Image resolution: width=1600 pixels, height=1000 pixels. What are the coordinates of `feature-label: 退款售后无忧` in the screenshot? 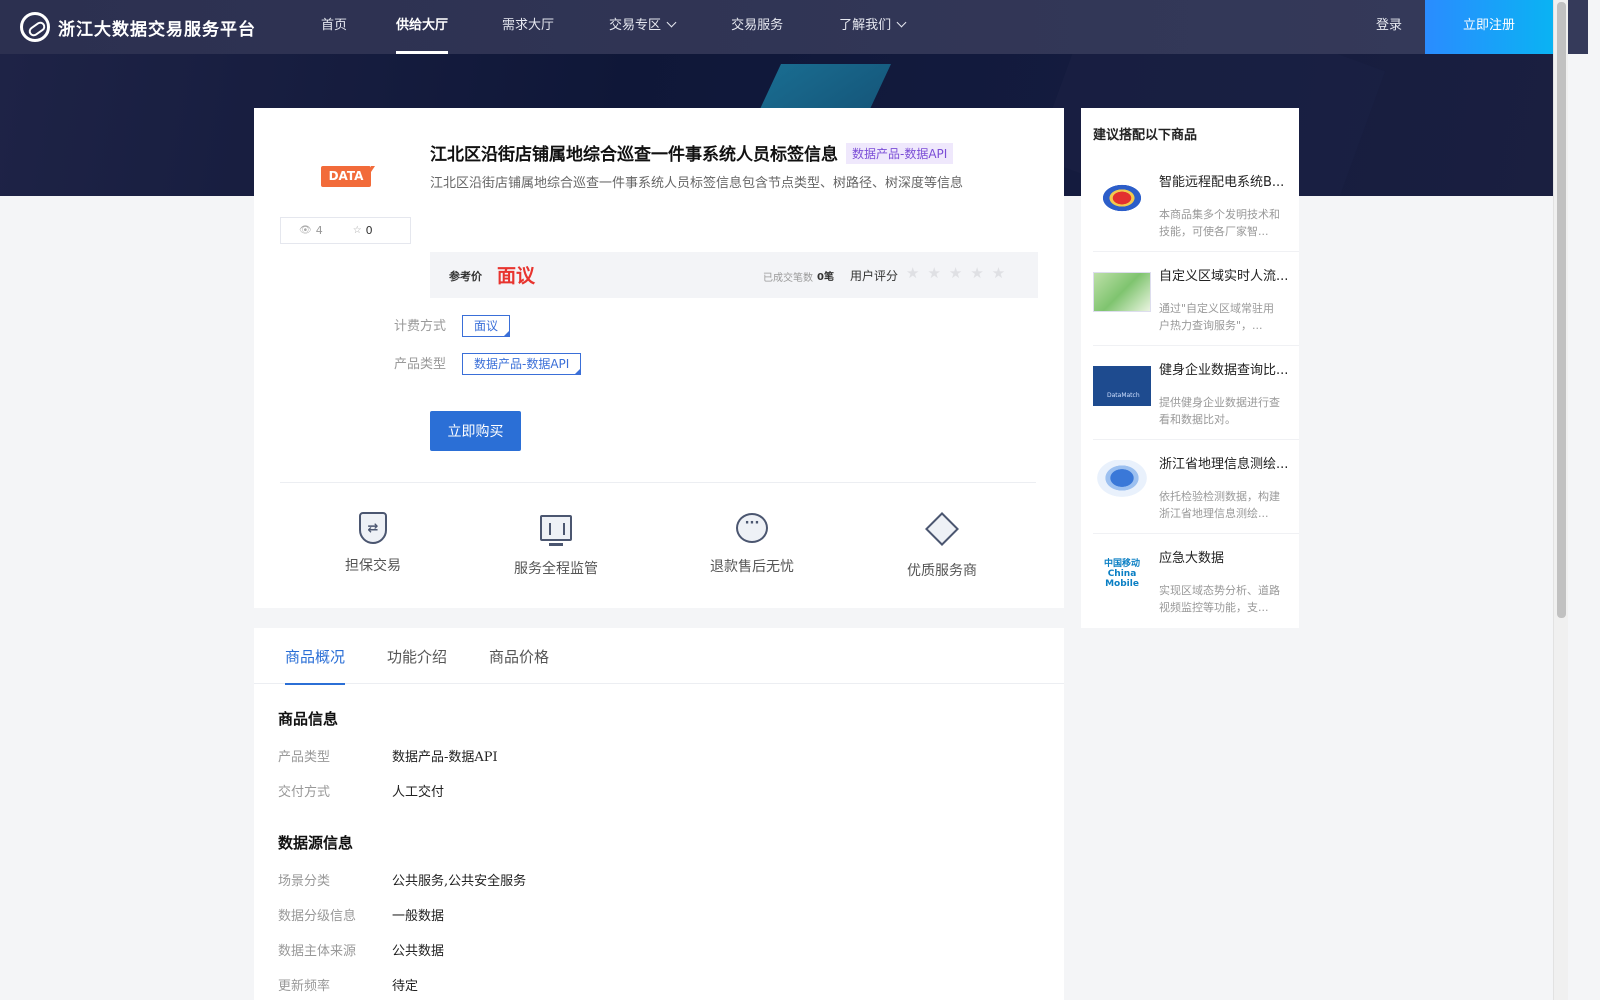 It's located at (752, 567).